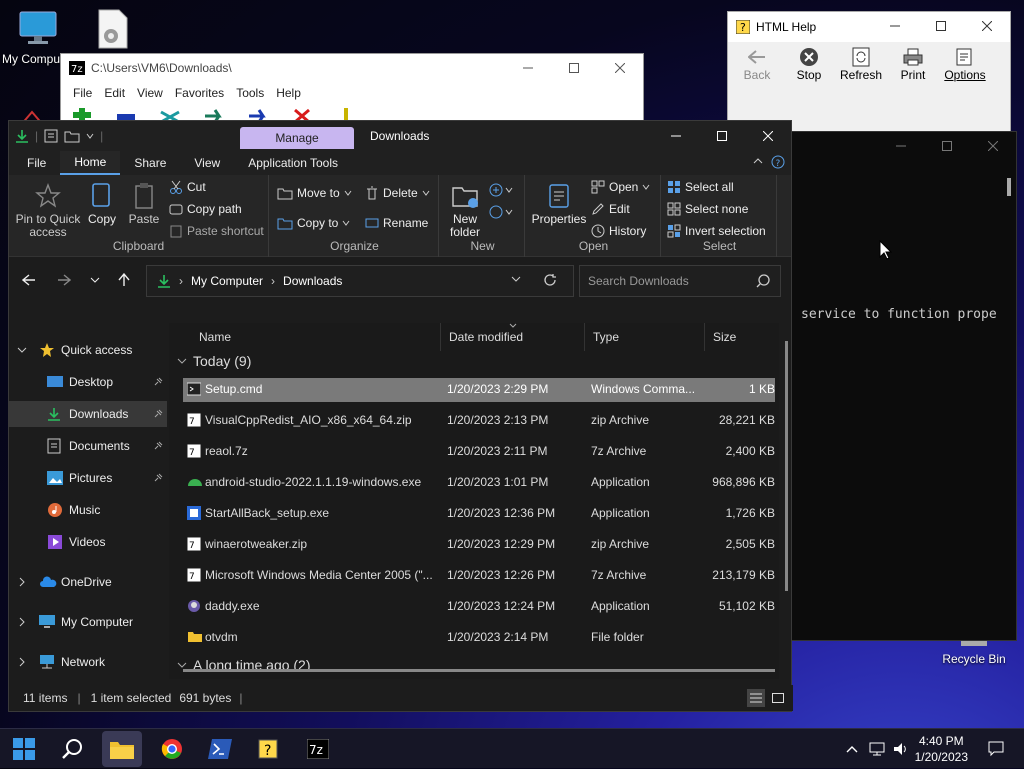  Describe the element at coordinates (877, 749) in the screenshot. I see `network-status-button` at that location.